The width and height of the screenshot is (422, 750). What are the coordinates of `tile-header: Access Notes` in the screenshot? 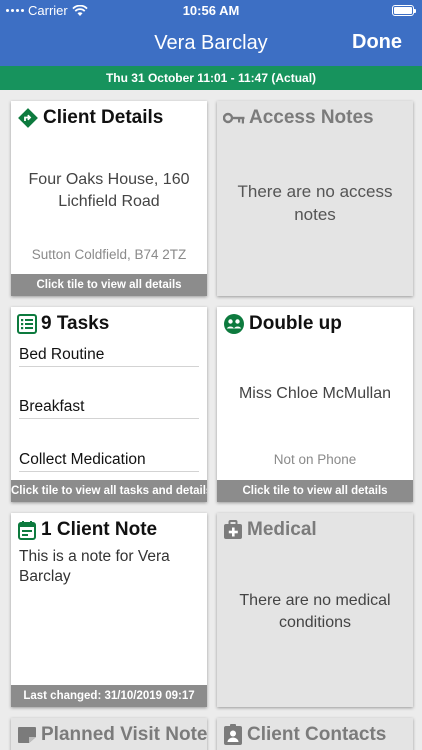 It's located at (298, 118).